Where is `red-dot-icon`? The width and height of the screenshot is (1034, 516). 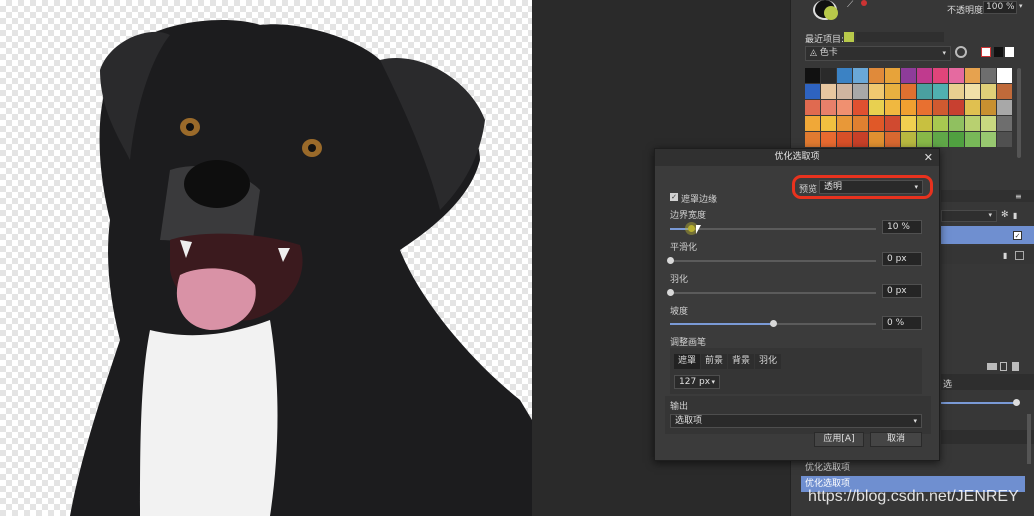
red-dot-icon is located at coordinates (864, 3).